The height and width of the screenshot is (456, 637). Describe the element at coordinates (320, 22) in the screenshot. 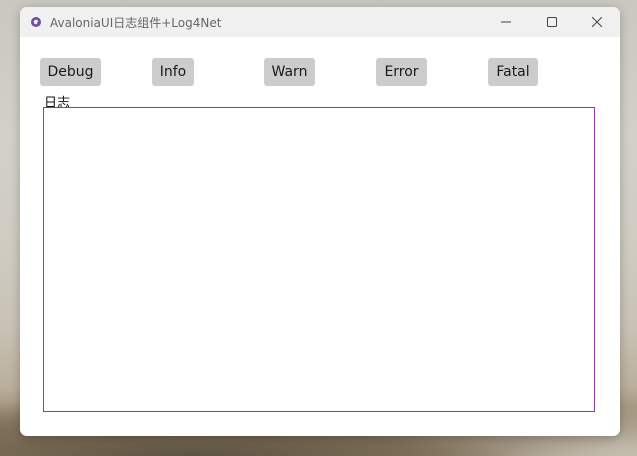

I see `title-bar: AvaloniaUI日志组件+Log4Net` at that location.